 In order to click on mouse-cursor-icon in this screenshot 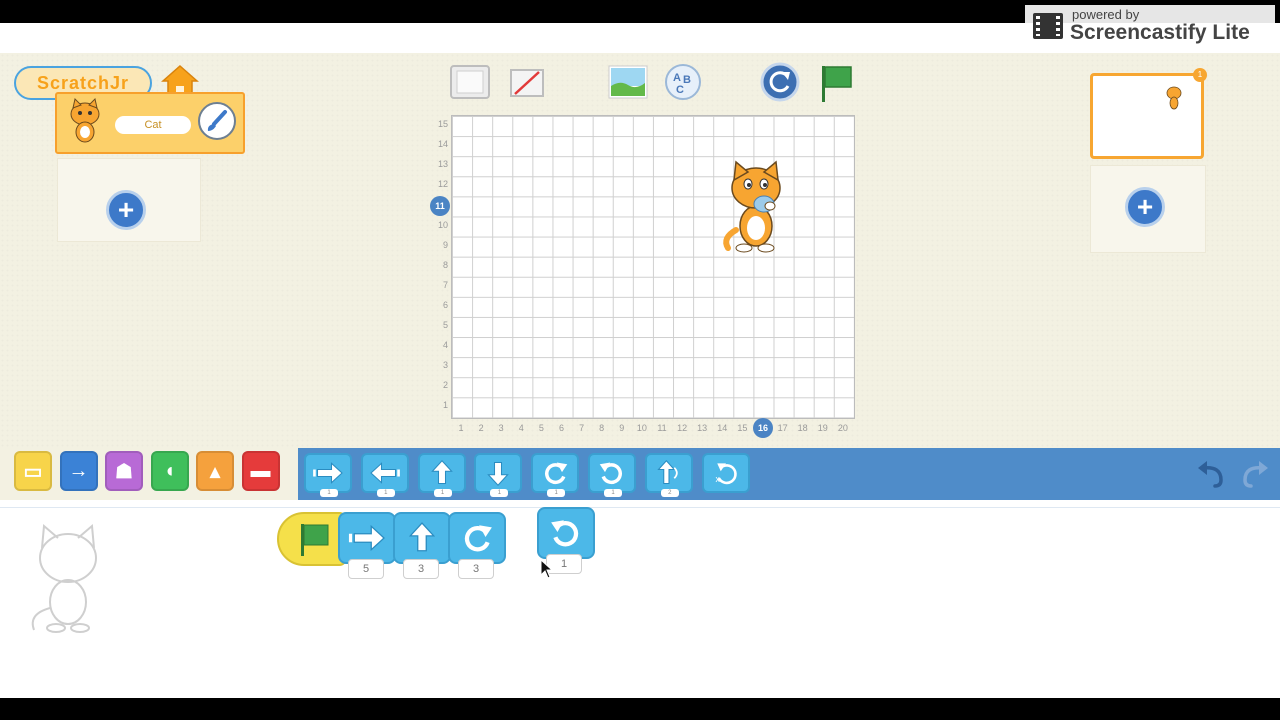, I will do `click(547, 569)`.